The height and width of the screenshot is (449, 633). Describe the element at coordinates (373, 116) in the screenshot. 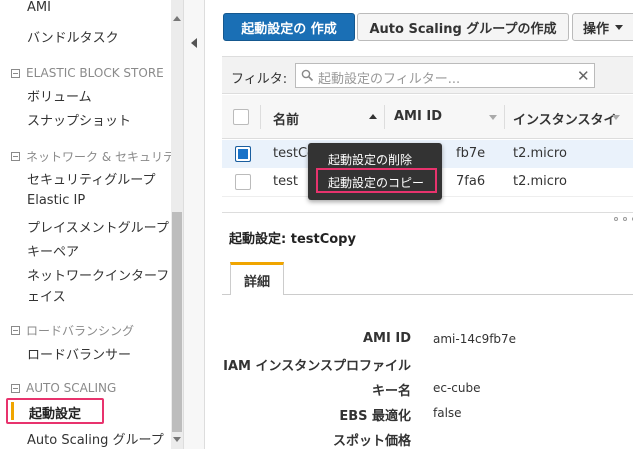

I see `sort-ascending-icon` at that location.